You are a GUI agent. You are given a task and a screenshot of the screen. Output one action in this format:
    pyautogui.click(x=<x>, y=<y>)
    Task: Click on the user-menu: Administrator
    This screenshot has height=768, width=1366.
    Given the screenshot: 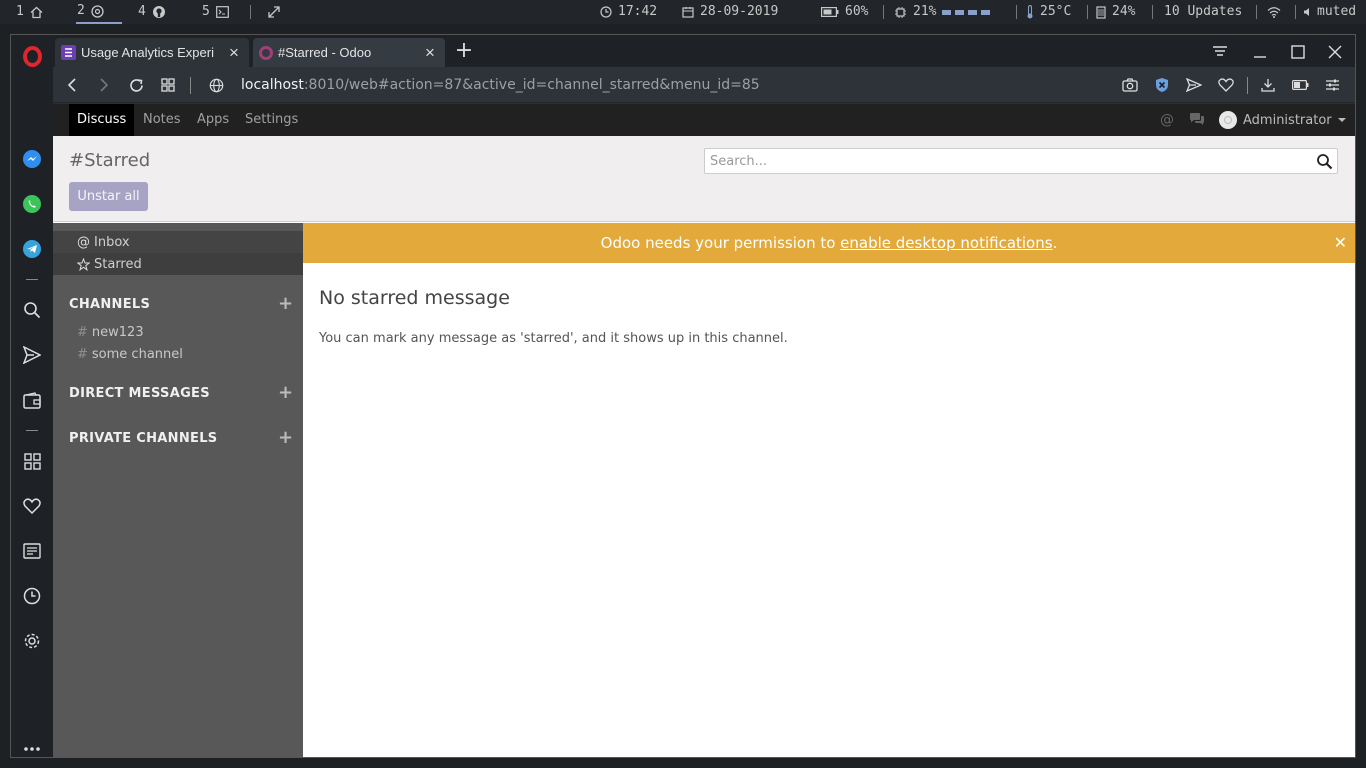 What is the action you would take?
    pyautogui.click(x=1282, y=120)
    